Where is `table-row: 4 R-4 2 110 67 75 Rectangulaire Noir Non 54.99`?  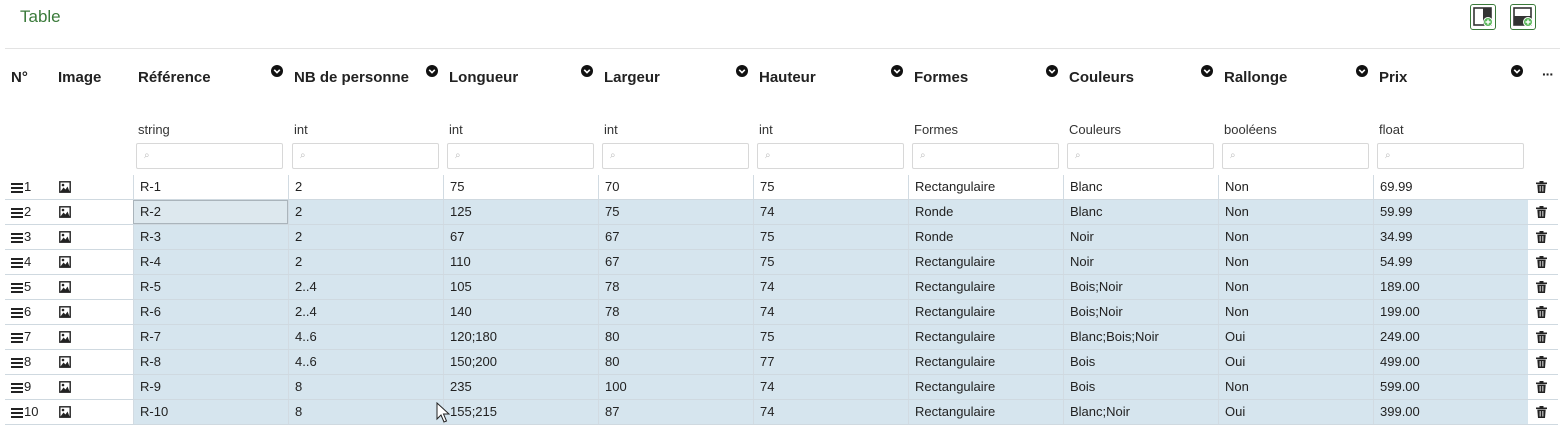 table-row: 4 R-4 2 110 67 75 Rectangulaire Noir Non 54.99 is located at coordinates (781, 262).